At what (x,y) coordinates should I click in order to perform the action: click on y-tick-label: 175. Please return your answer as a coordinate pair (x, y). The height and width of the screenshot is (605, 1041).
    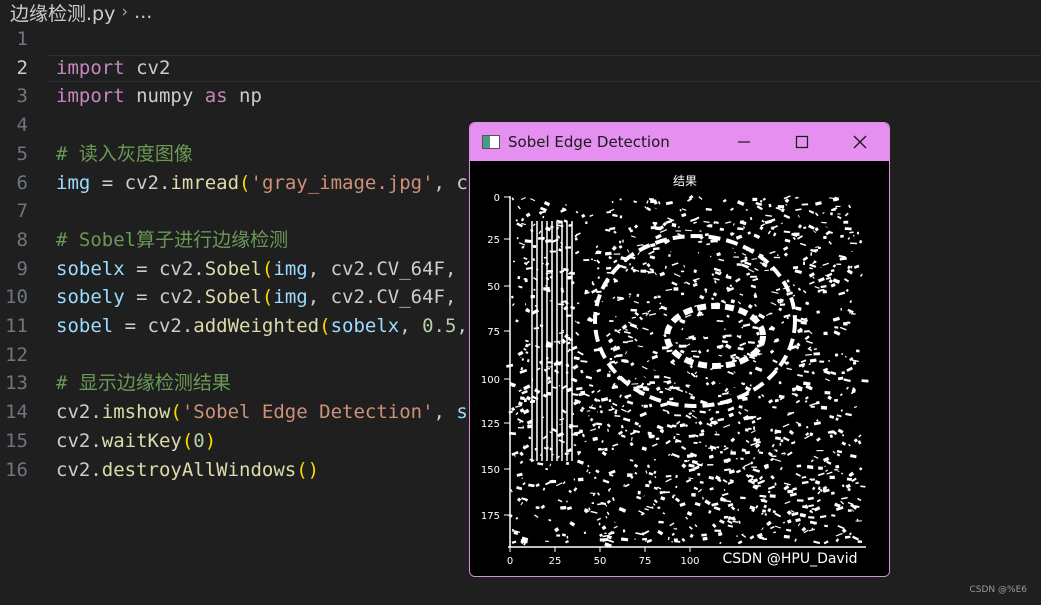
    Looking at the image, I should click on (490, 516).